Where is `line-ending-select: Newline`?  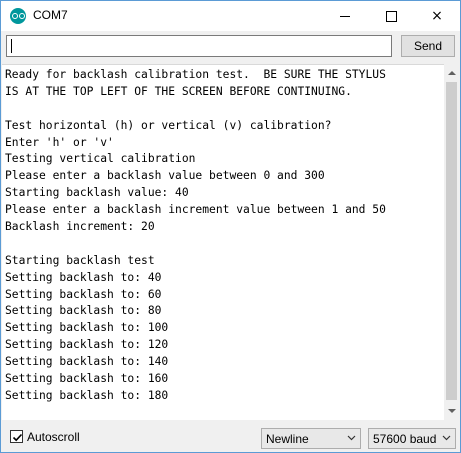 line-ending-select: Newline is located at coordinates (311, 438).